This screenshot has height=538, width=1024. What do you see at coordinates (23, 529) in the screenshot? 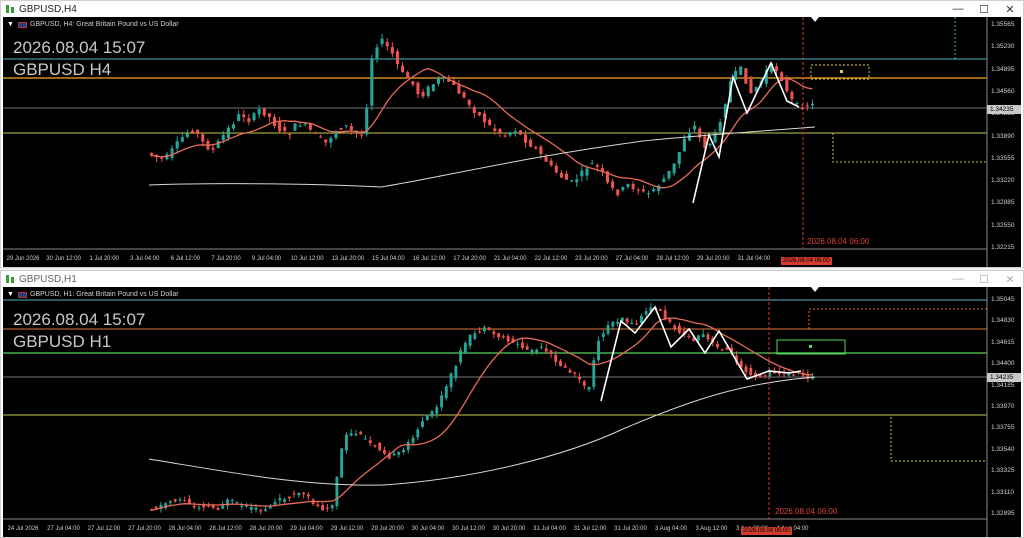
I see `time-axis-label: 24 Jul 2026` at bounding box center [23, 529].